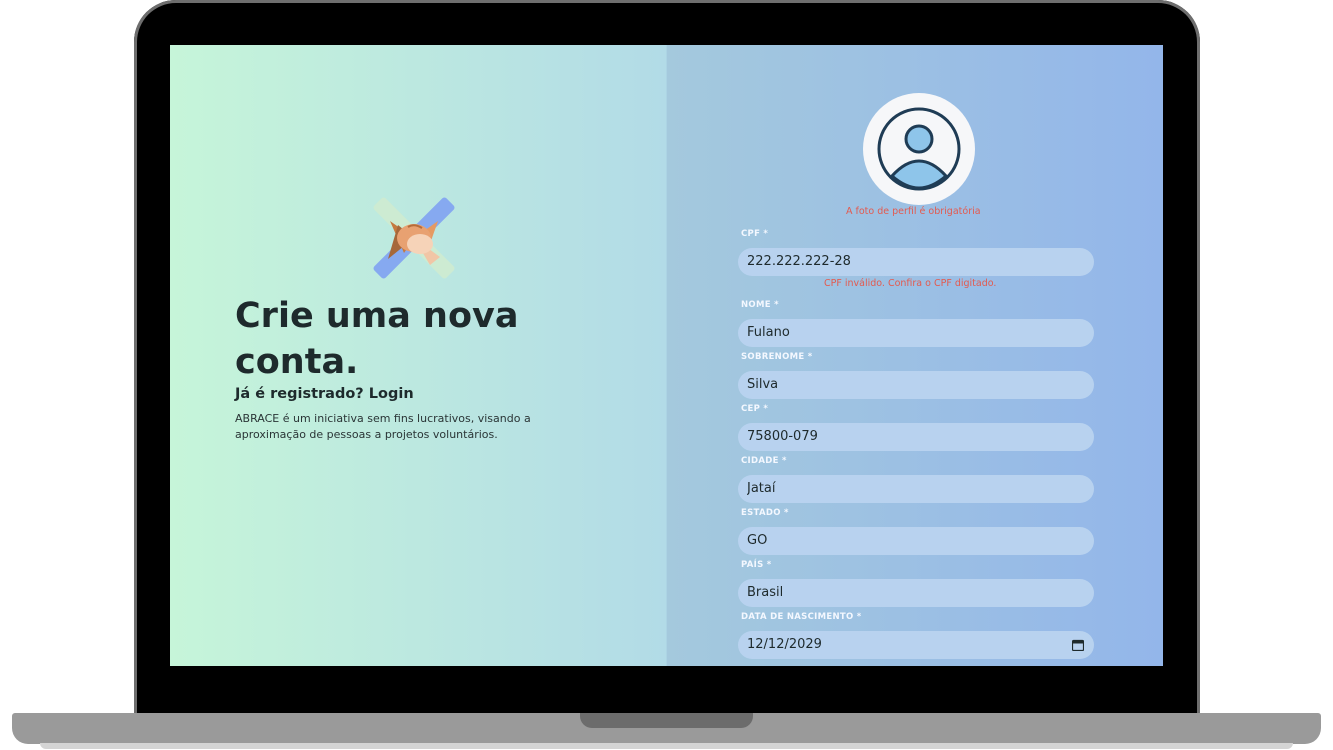 Image resolution: width=1333 pixels, height=750 pixels. Describe the element at coordinates (377, 339) in the screenshot. I see `page-title: Crie uma nova conta.` at that location.